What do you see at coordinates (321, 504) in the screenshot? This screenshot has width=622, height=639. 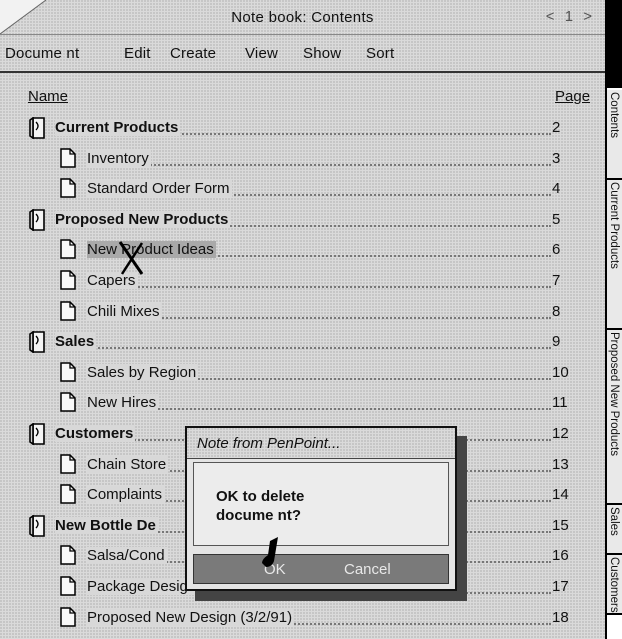 I see `dialog-message-box: OK to delete docume nt?` at bounding box center [321, 504].